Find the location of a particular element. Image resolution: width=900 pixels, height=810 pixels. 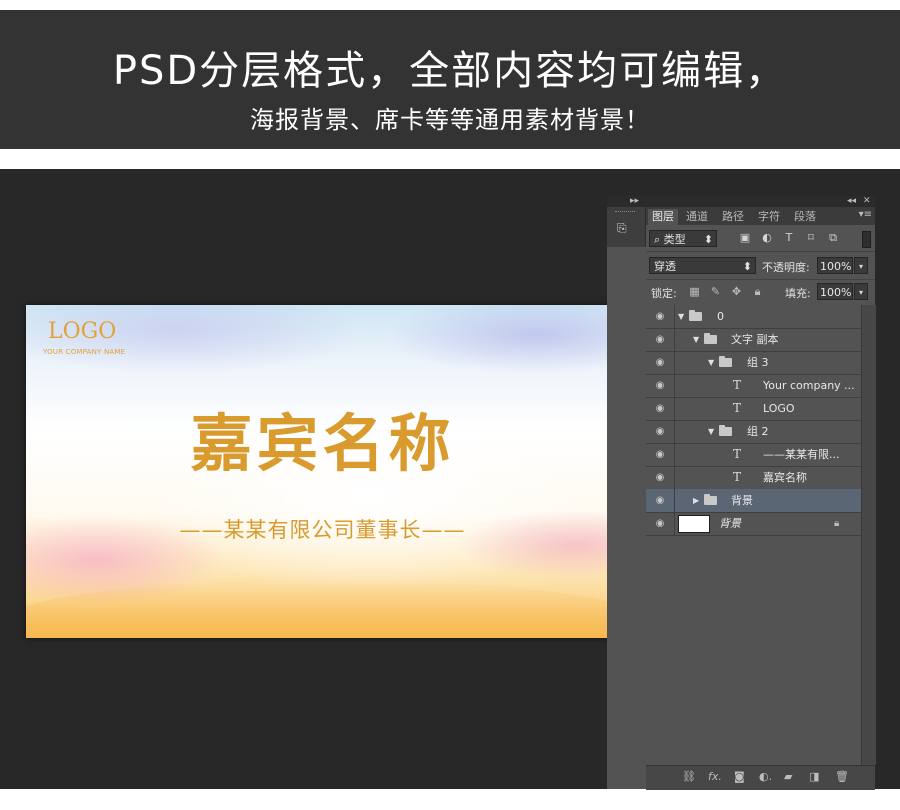

pixel-filter-icon: ▣ is located at coordinates (745, 237).